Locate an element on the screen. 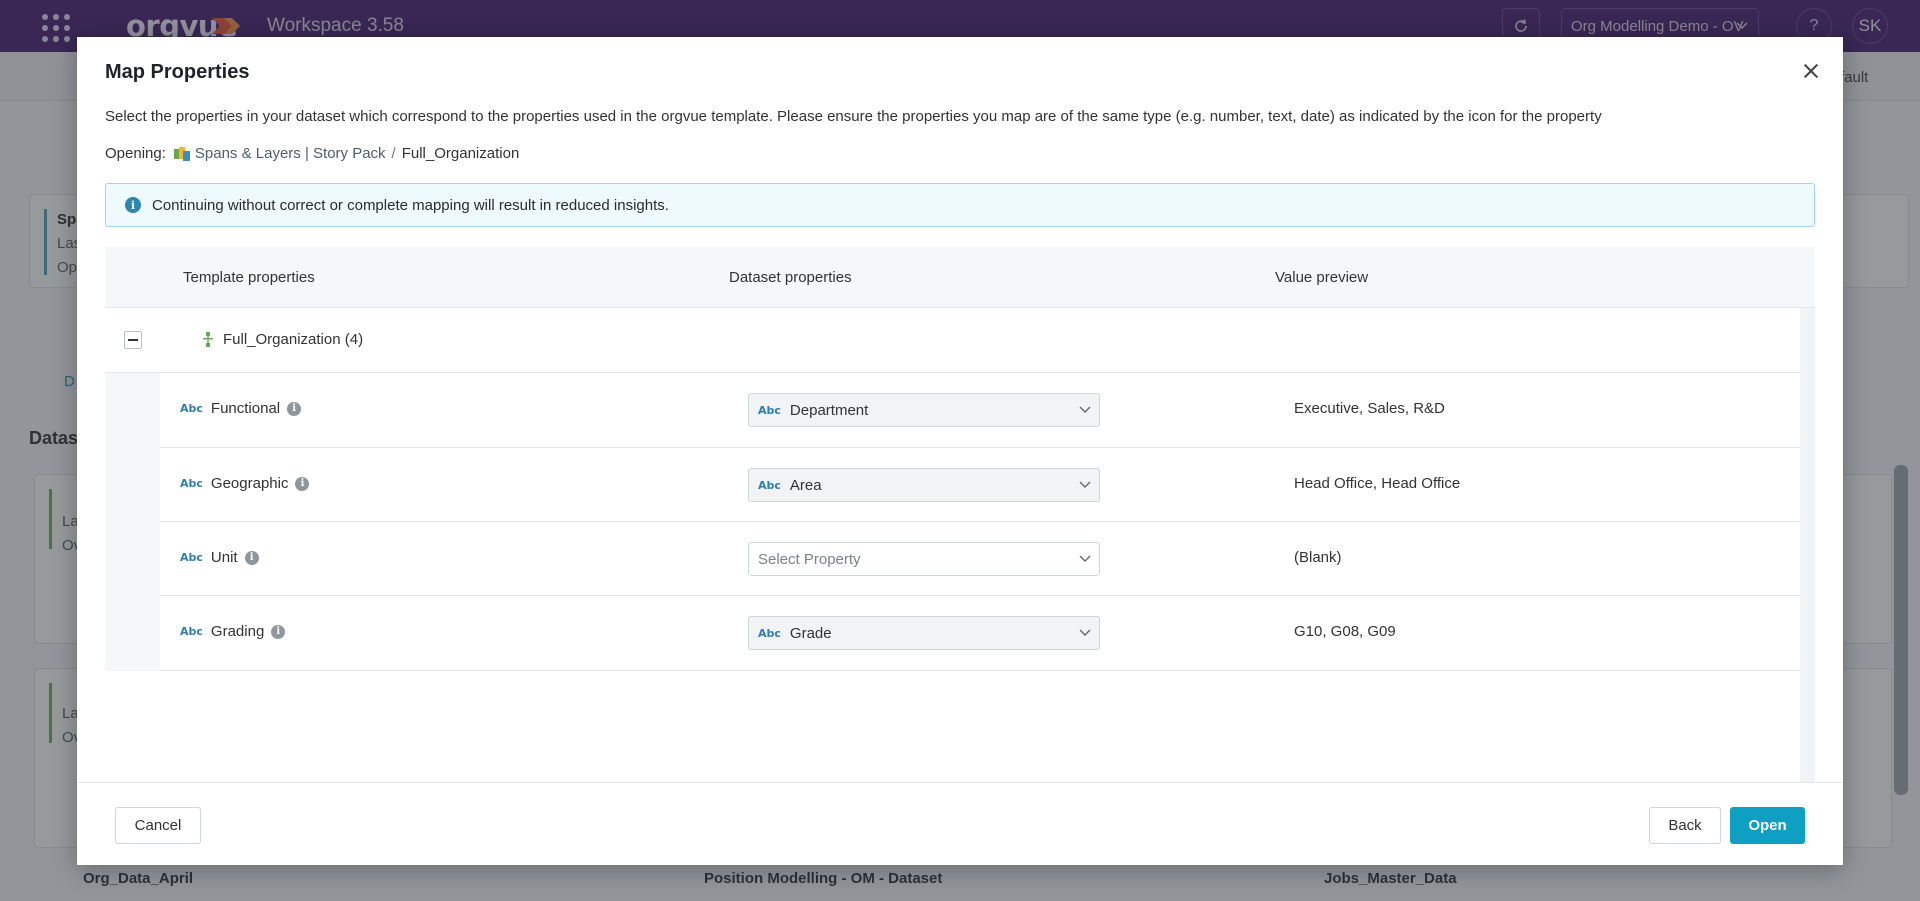 The image size is (1920, 901). template-property-name: Functional is located at coordinates (245, 408).